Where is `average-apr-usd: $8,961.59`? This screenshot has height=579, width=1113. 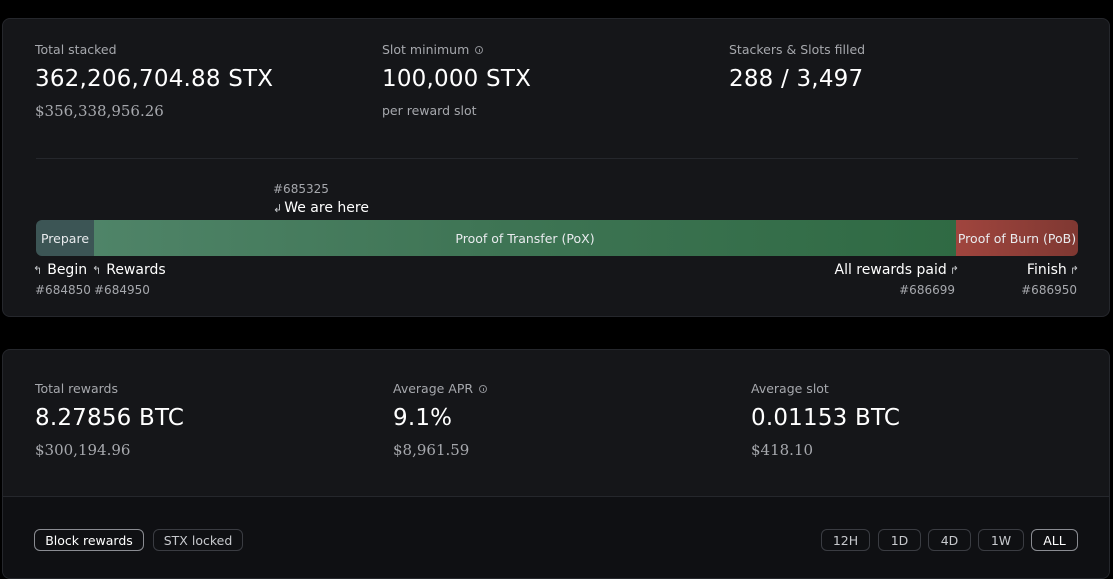
average-apr-usd: $8,961.59 is located at coordinates (431, 450).